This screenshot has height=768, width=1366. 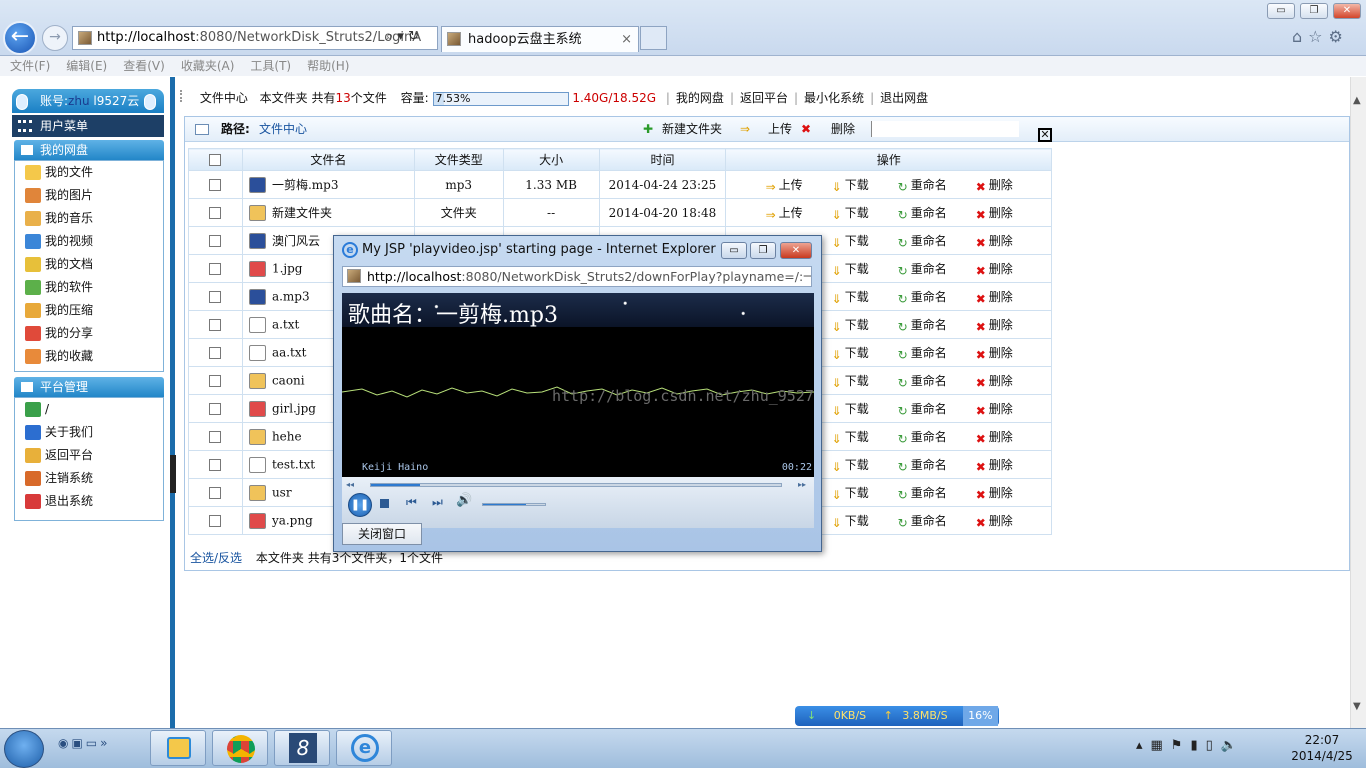 I want to click on nav-link: 返回平台, so click(x=764, y=98).